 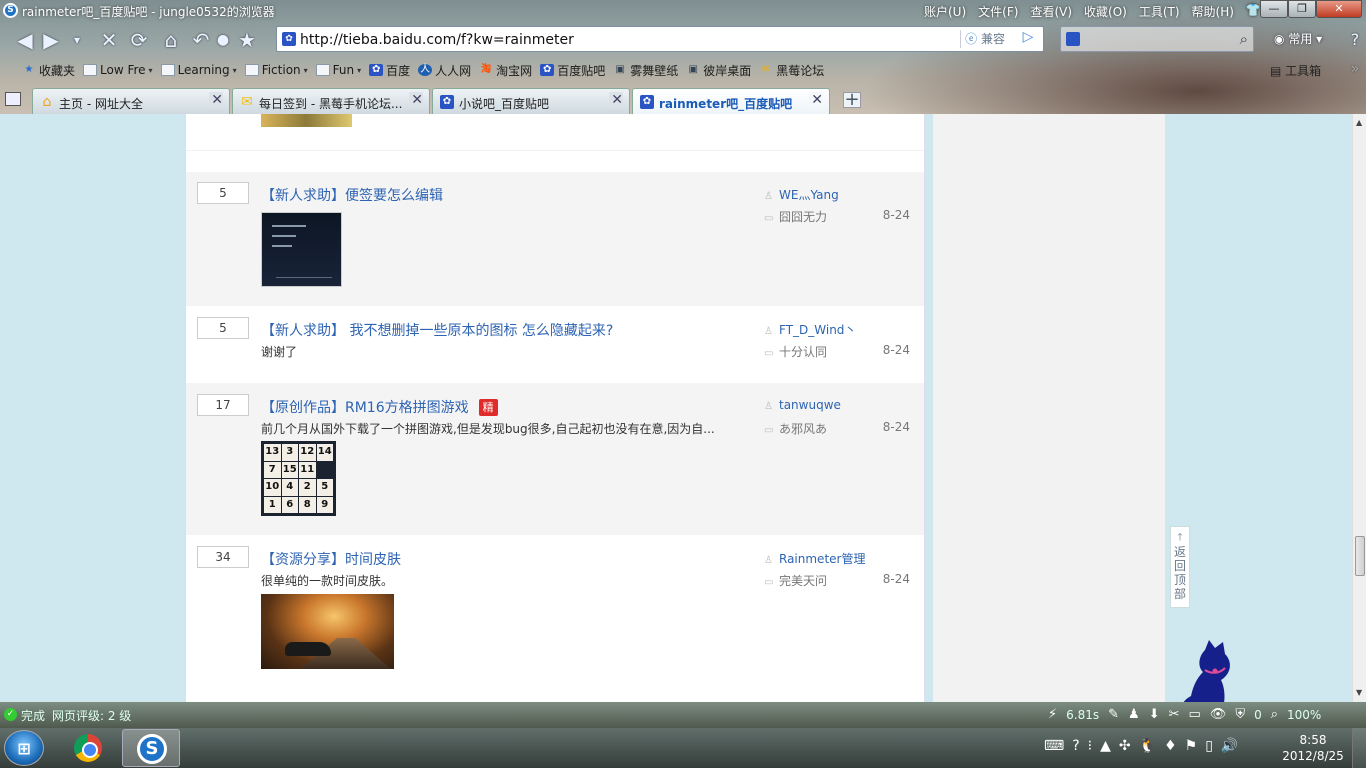 What do you see at coordinates (1244, 39) in the screenshot?
I see `search-icon: ⌕` at bounding box center [1244, 39].